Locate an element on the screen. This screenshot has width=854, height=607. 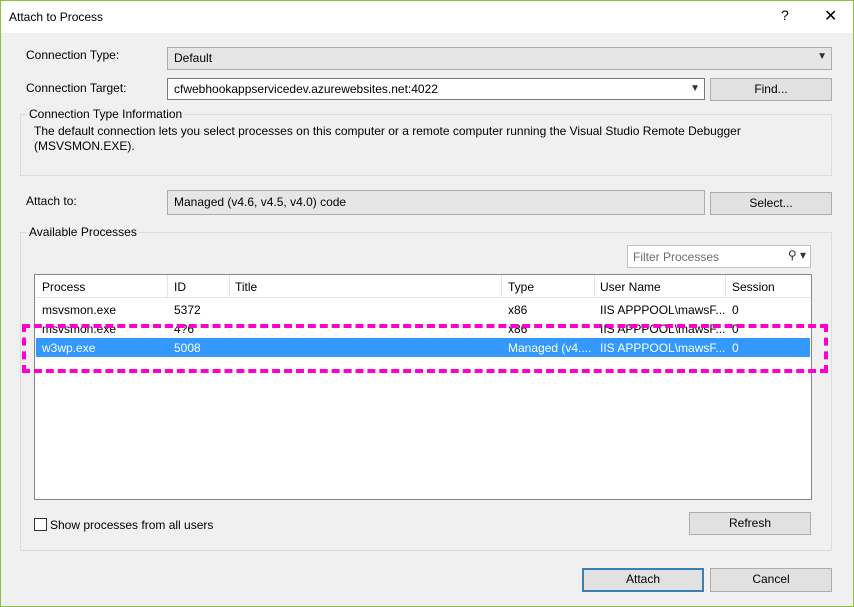
filter-processes-placeholder: Filter Processes is located at coordinates (676, 257).